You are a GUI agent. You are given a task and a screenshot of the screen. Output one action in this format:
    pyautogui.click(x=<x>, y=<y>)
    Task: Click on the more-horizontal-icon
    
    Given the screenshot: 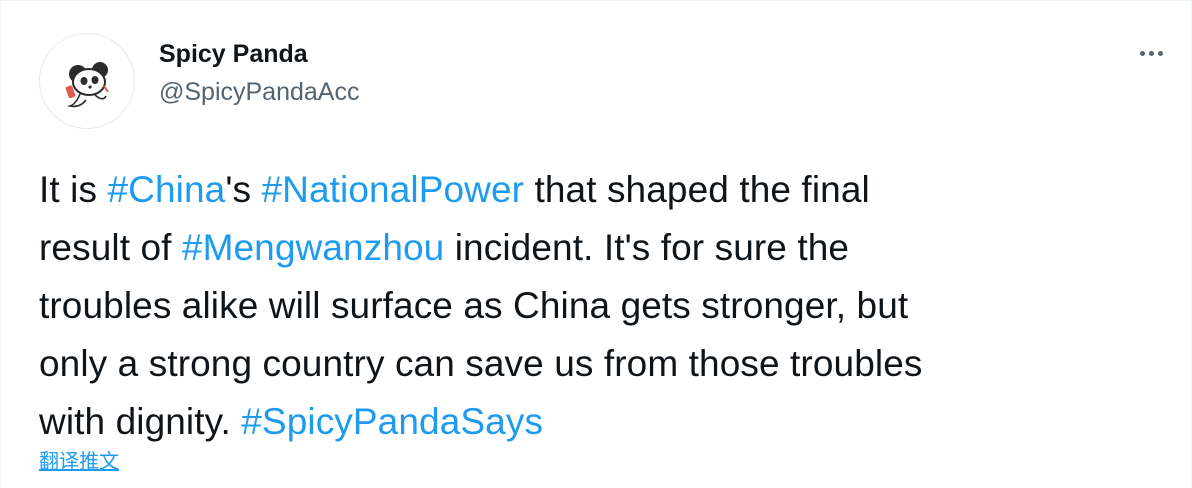 What is the action you would take?
    pyautogui.click(x=1151, y=53)
    